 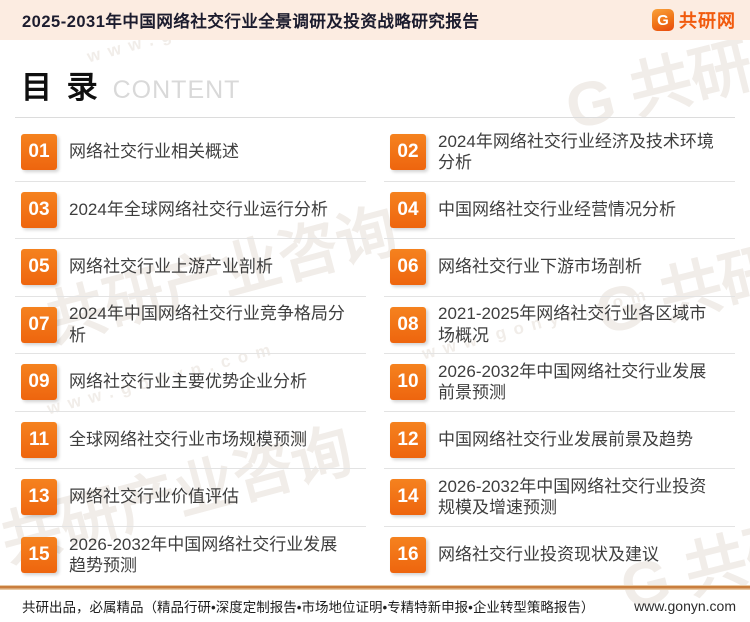 I want to click on toc-item: 03 2024年全球网络社交行业运行分析, so click(x=190, y=210).